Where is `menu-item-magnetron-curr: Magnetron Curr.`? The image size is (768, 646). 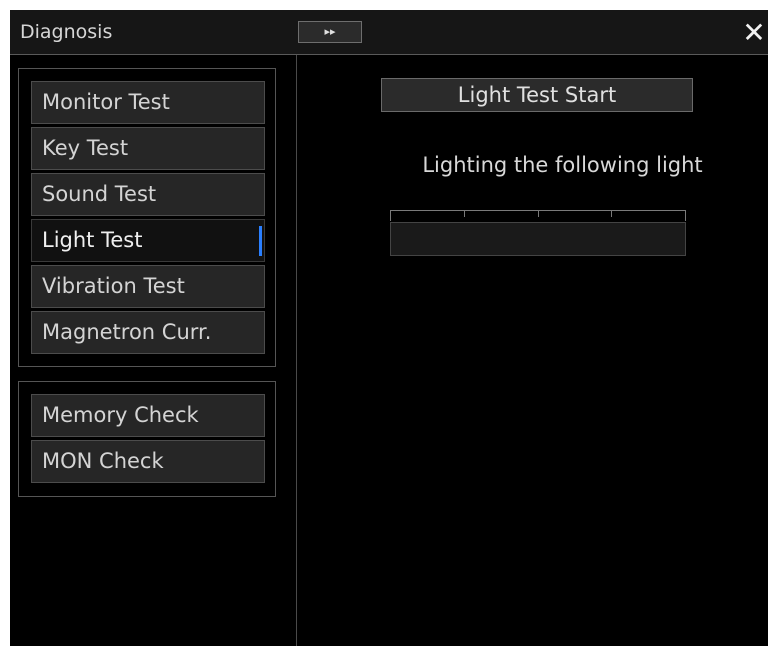 menu-item-magnetron-curr: Magnetron Curr. is located at coordinates (148, 332).